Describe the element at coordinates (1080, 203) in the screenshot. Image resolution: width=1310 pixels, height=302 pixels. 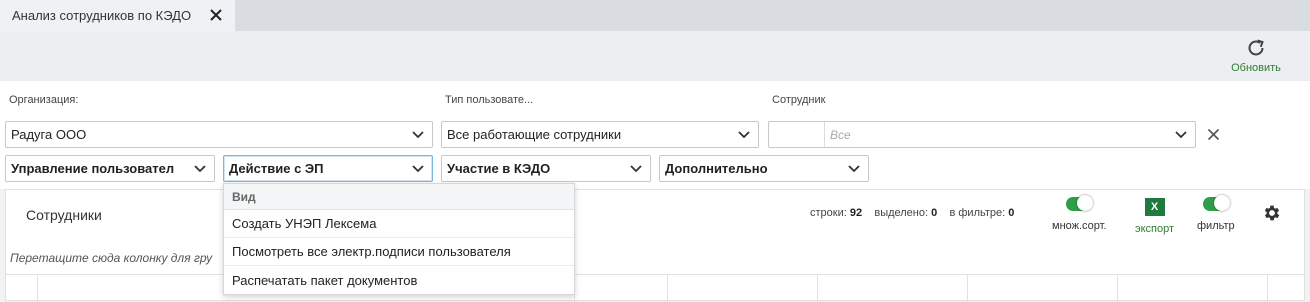
I see `multisort-toggle` at that location.